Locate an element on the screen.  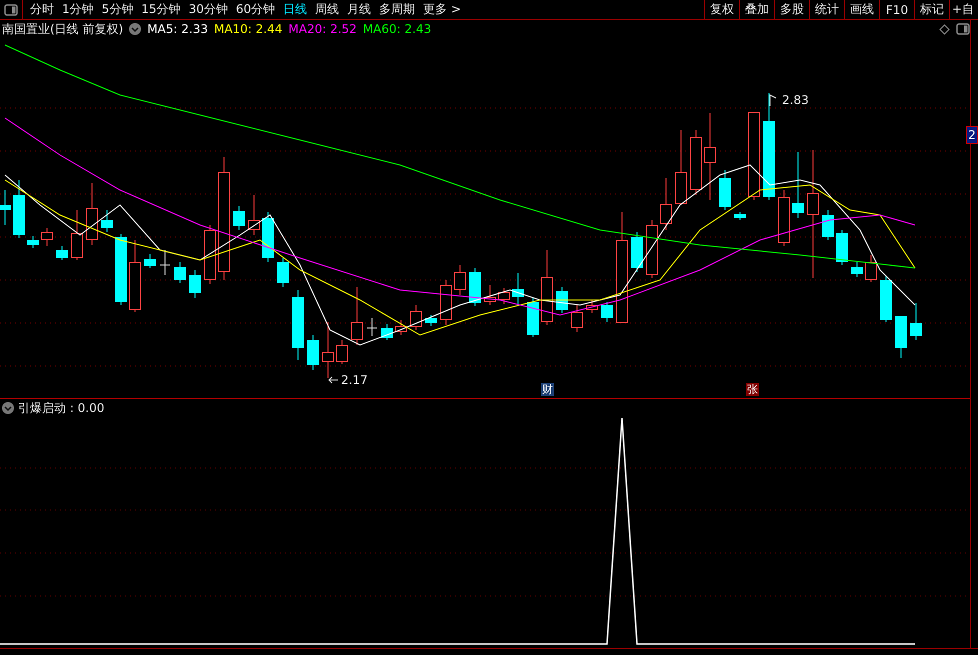
period-tab: 周线 is located at coordinates (327, 9).